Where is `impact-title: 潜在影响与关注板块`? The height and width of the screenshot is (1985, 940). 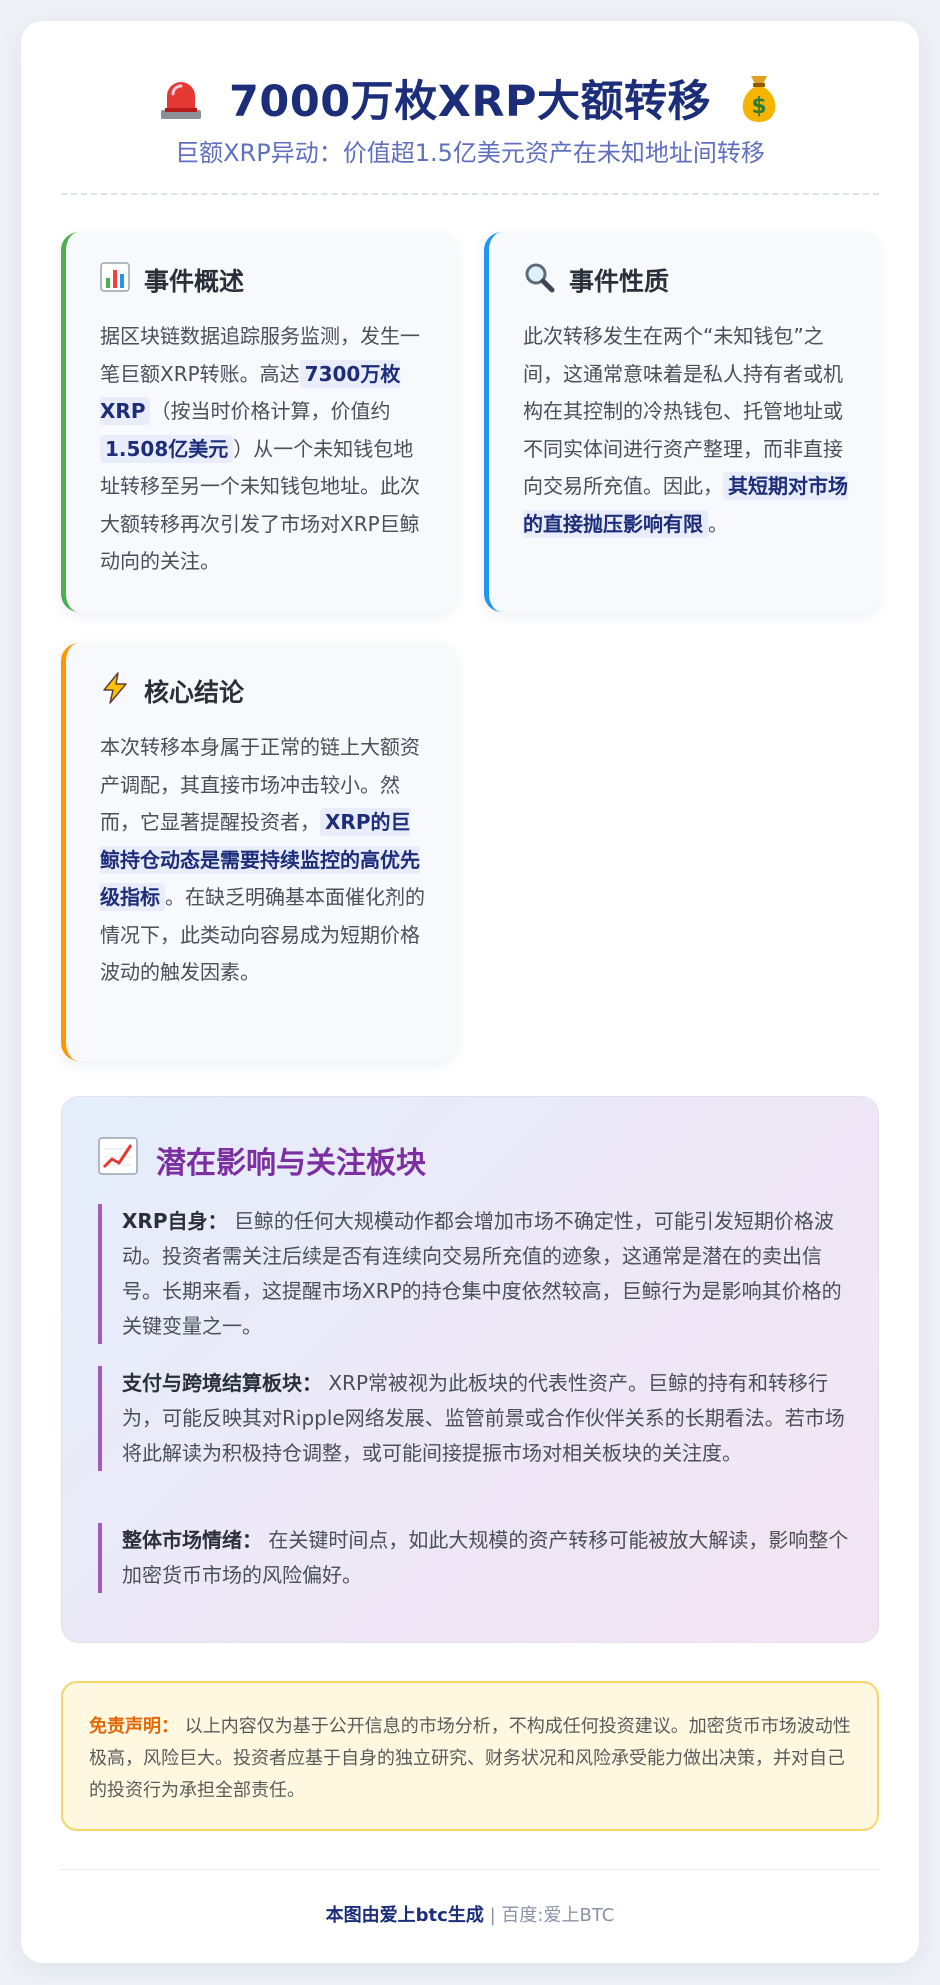 impact-title: 潜在影响与关注板块 is located at coordinates (262, 1160).